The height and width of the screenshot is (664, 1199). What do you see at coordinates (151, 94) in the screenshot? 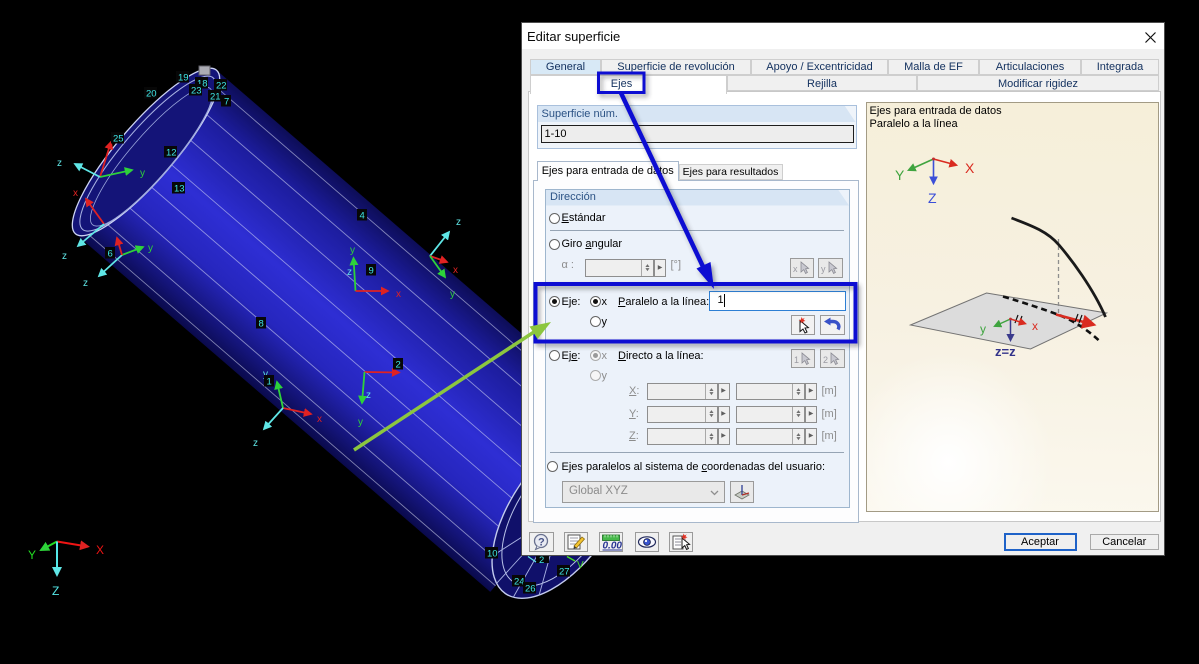
I see `svg-text: 20` at bounding box center [151, 94].